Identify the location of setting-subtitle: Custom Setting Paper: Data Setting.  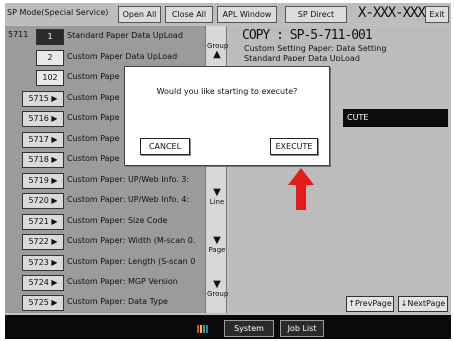
(315, 48).